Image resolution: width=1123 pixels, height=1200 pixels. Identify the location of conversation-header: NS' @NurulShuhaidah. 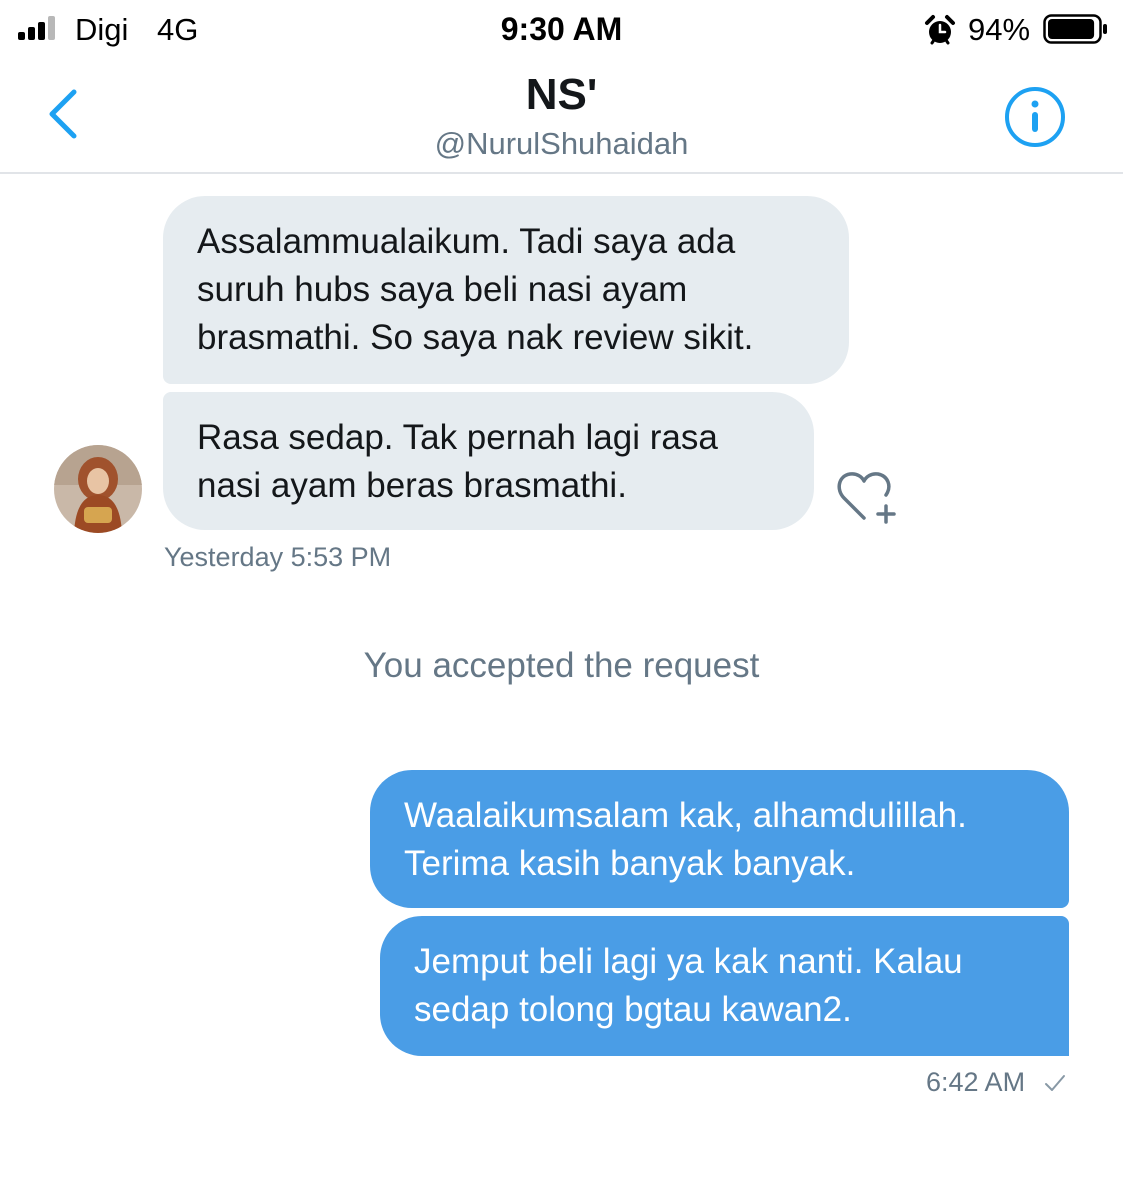
(561, 117).